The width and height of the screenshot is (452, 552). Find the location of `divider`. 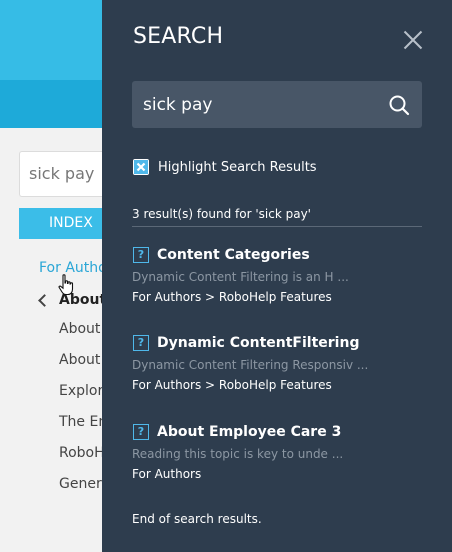

divider is located at coordinates (277, 226).